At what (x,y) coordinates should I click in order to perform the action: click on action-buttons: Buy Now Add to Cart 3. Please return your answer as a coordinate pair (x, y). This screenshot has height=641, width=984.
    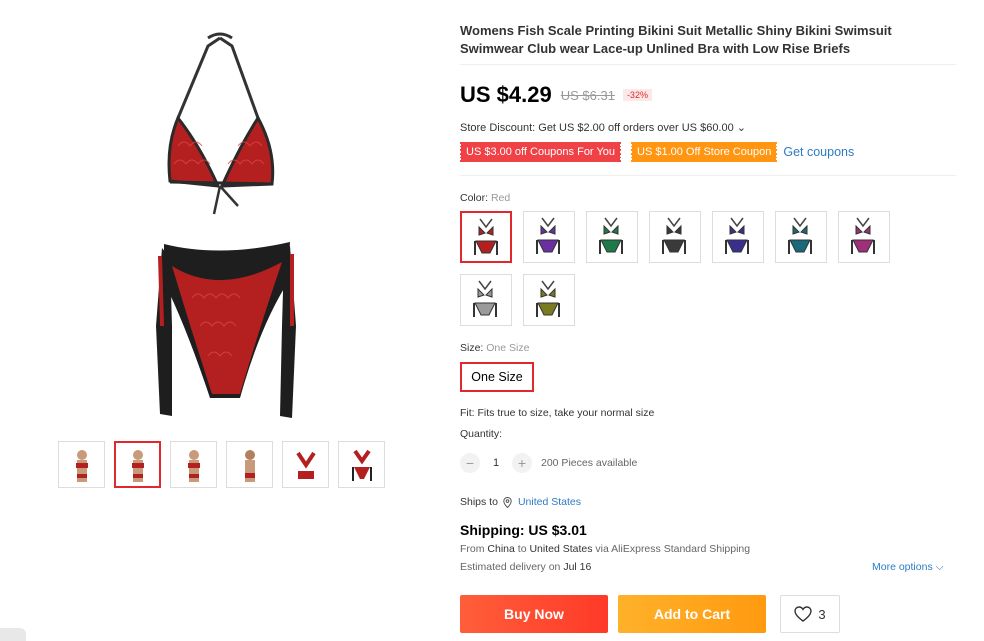
    Looking at the image, I should click on (650, 614).